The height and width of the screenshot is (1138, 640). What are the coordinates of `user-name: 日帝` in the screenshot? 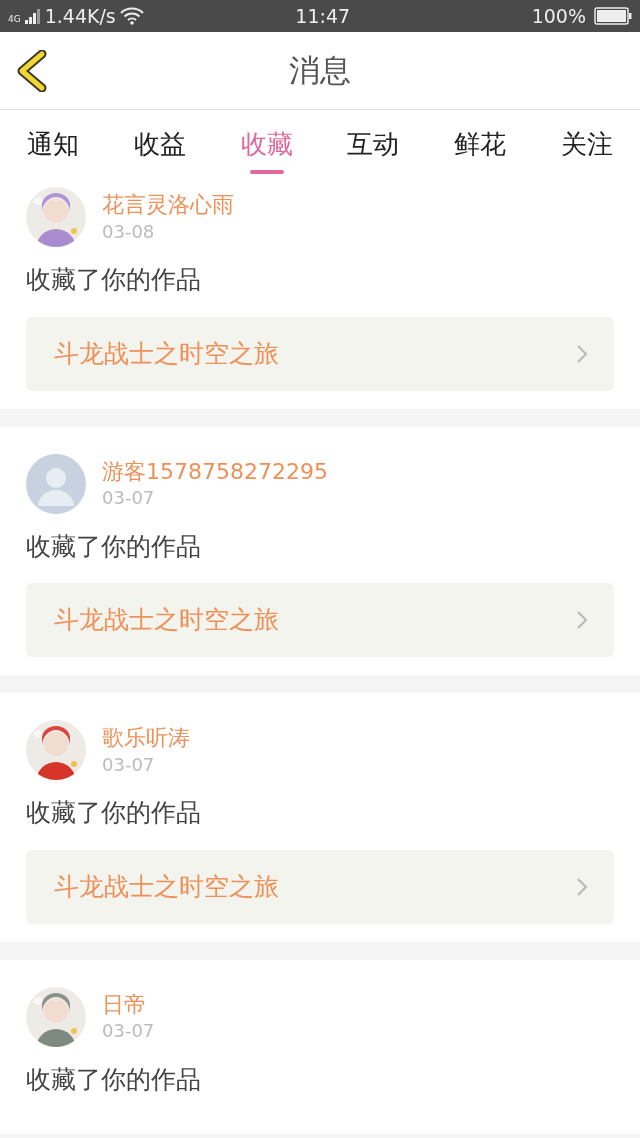 It's located at (128, 1005).